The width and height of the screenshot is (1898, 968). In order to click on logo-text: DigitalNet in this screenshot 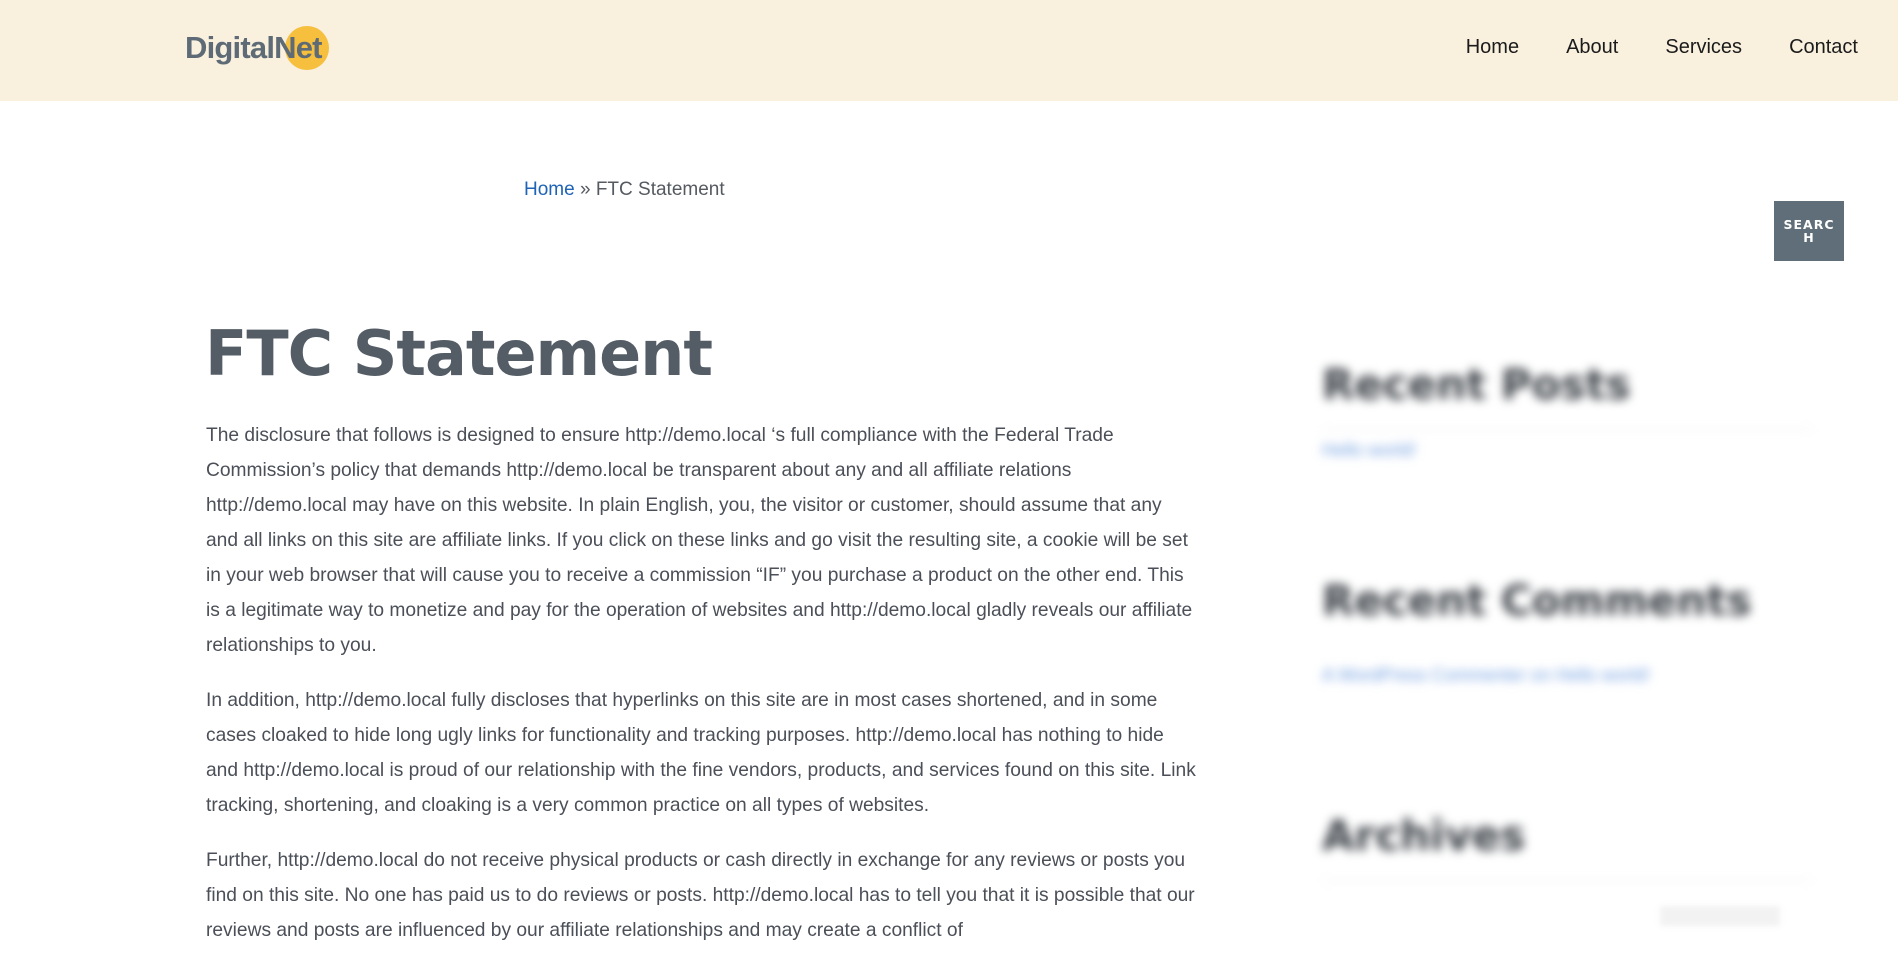, I will do `click(253, 47)`.